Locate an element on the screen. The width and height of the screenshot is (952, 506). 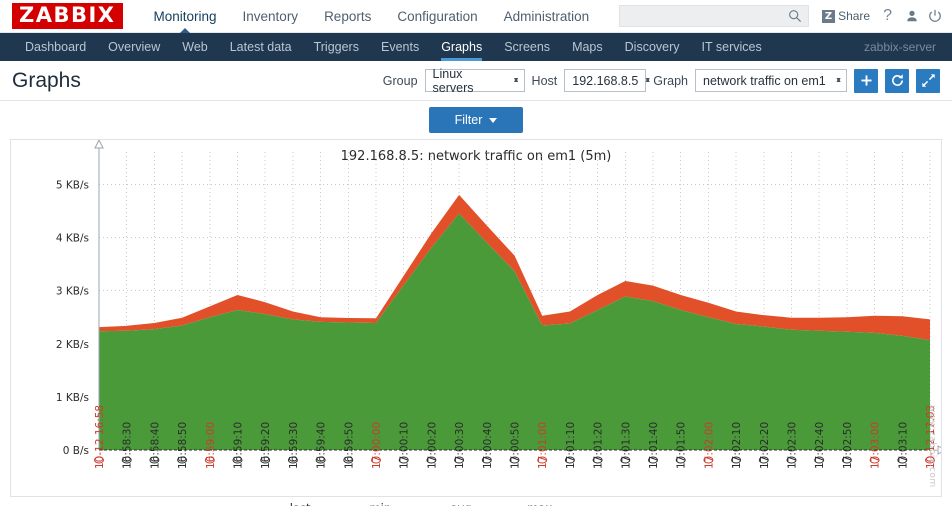
share-button: Z Share is located at coordinates (844, 16).